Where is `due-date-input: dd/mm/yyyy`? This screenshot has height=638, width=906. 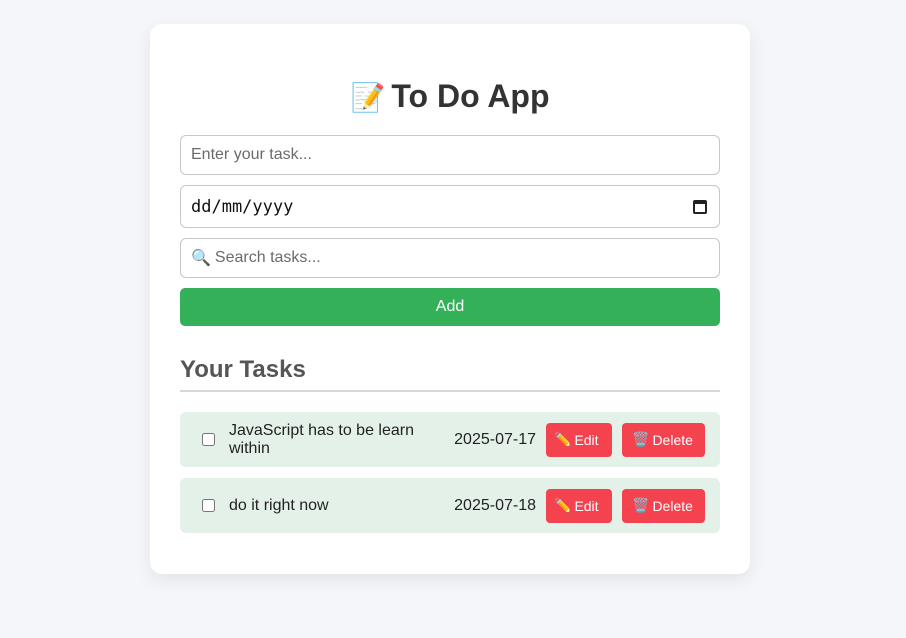 due-date-input: dd/mm/yyyy is located at coordinates (450, 206).